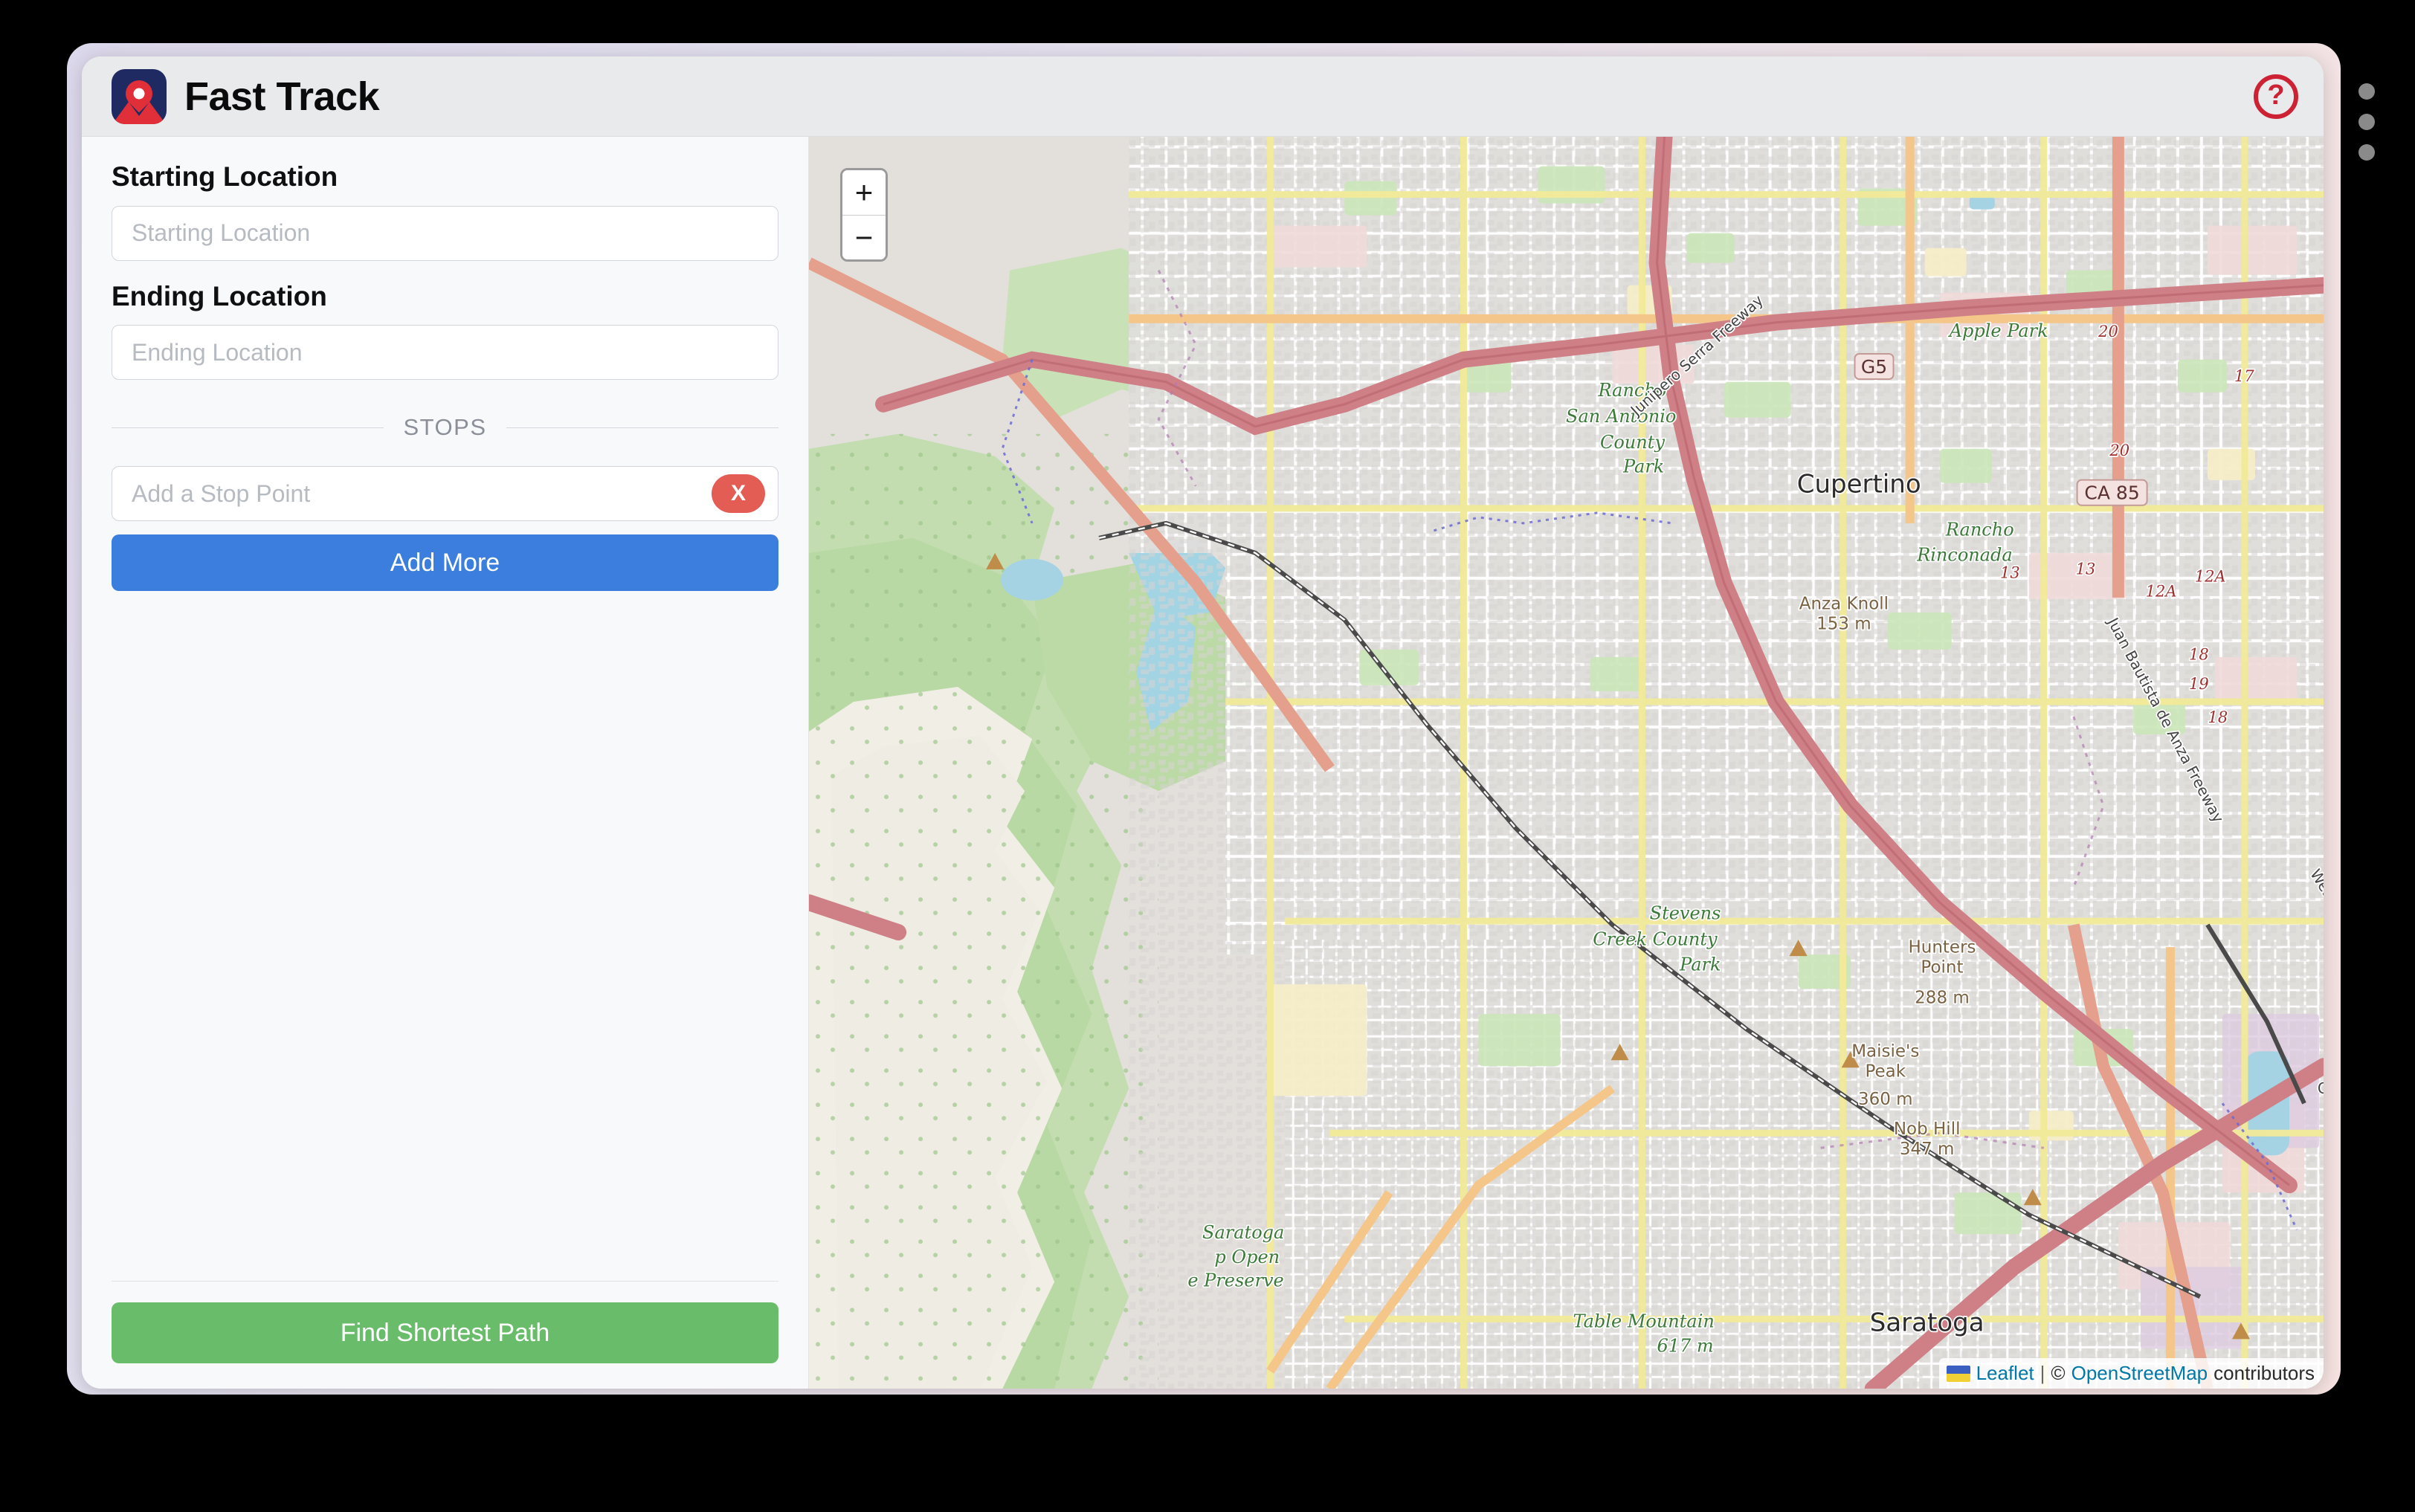 Image resolution: width=2415 pixels, height=1512 pixels. What do you see at coordinates (445, 563) in the screenshot?
I see `add-more-button: Add More` at bounding box center [445, 563].